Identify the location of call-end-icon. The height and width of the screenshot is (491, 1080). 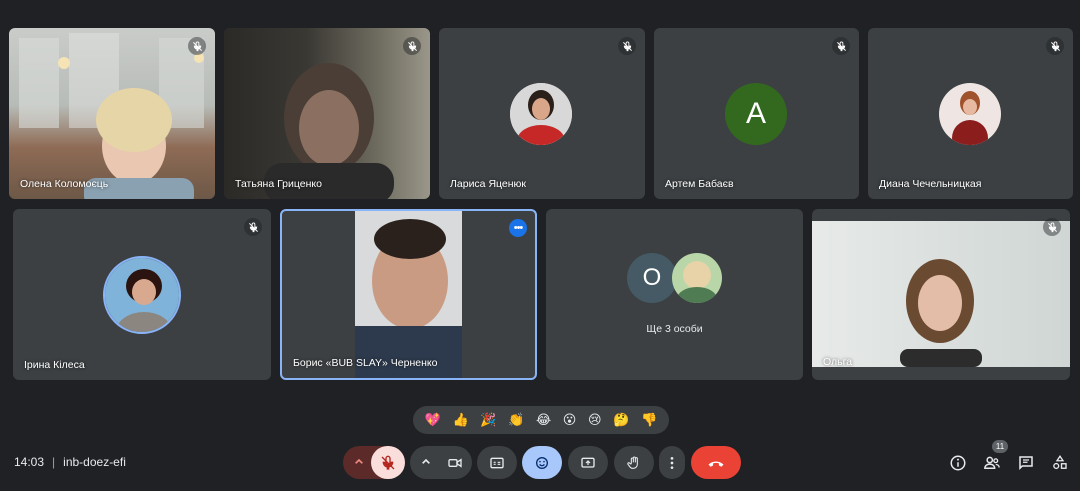
(716, 464).